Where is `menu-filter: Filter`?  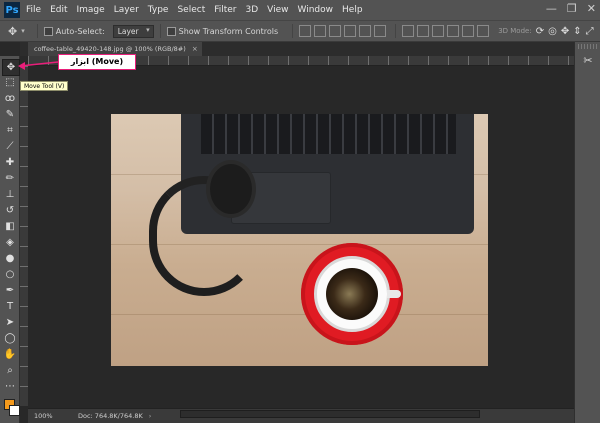 menu-filter: Filter is located at coordinates (225, 10).